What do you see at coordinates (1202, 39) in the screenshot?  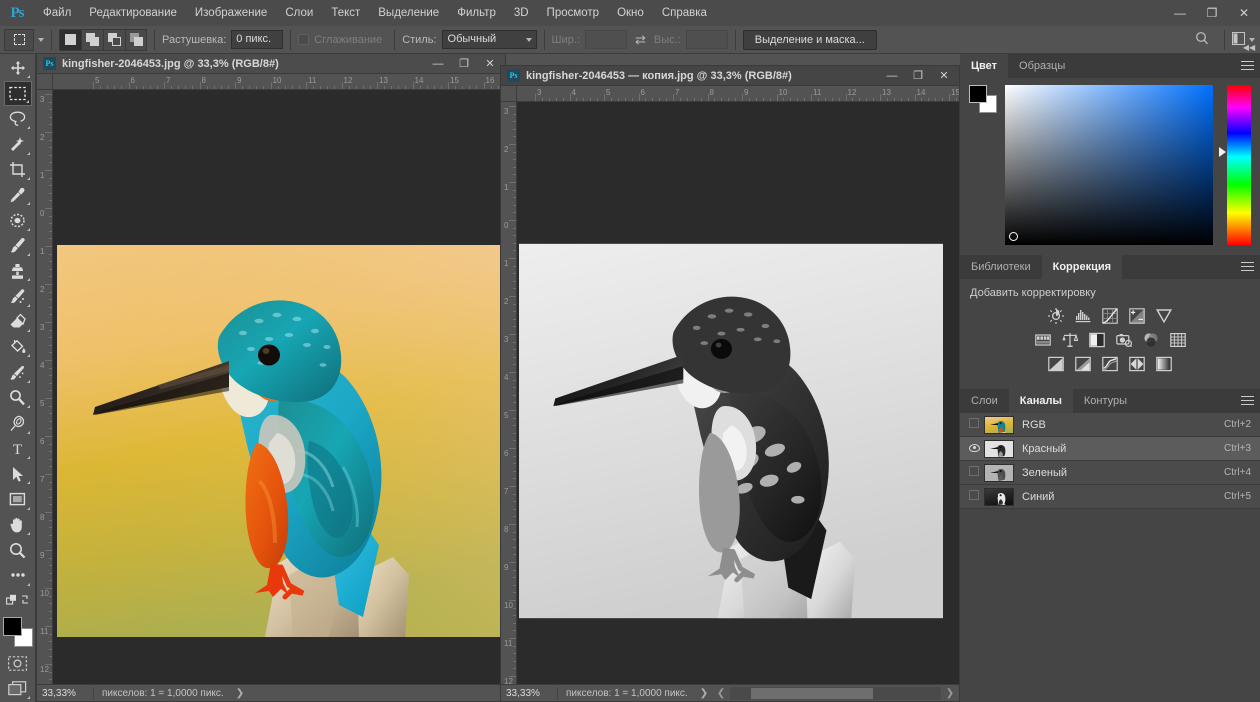 I see `search-icon` at bounding box center [1202, 39].